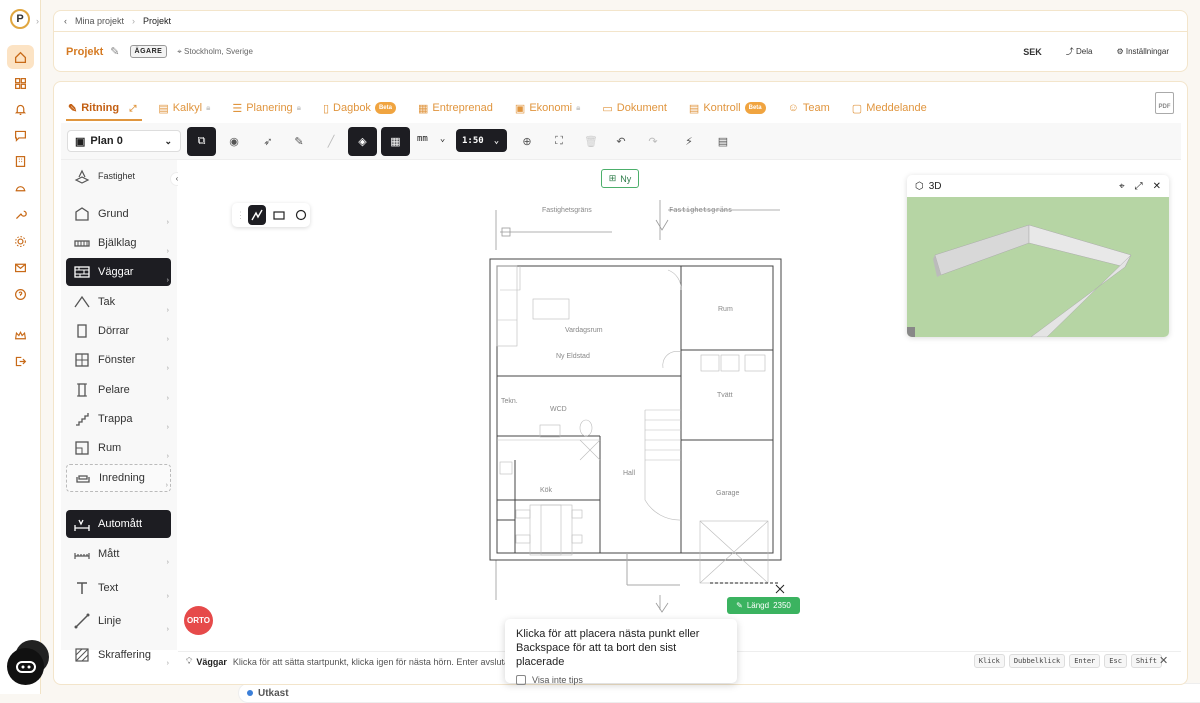  I want to click on recenter-icon: ⌖, so click(1122, 186).